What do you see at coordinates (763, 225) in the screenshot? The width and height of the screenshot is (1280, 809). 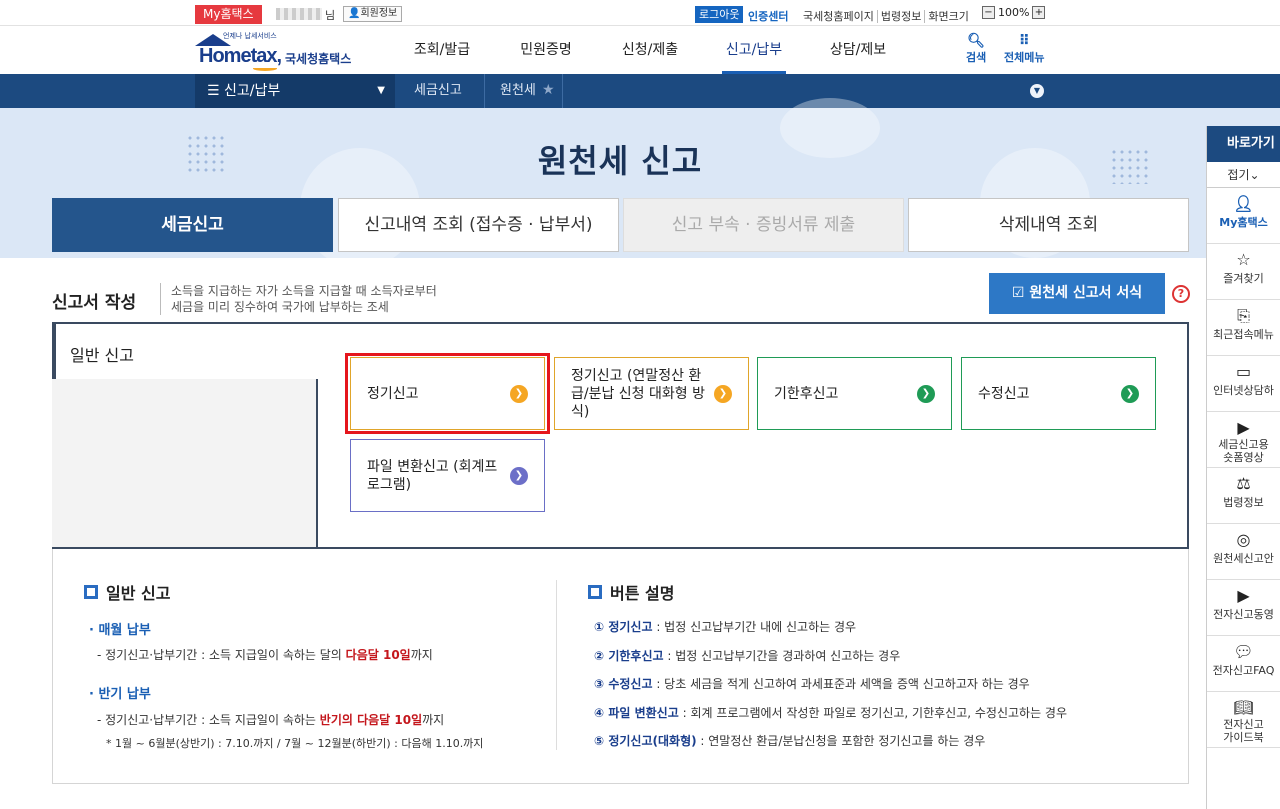 I see `tab-attach-docs: 신고 부속 · 증빙서류 제출` at bounding box center [763, 225].